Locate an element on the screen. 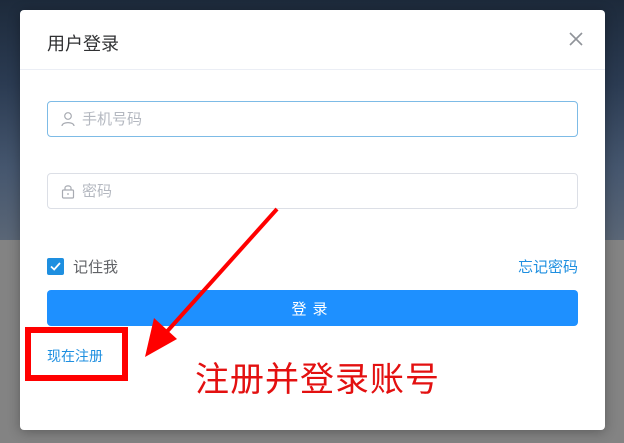  password-input is located at coordinates (322, 191).